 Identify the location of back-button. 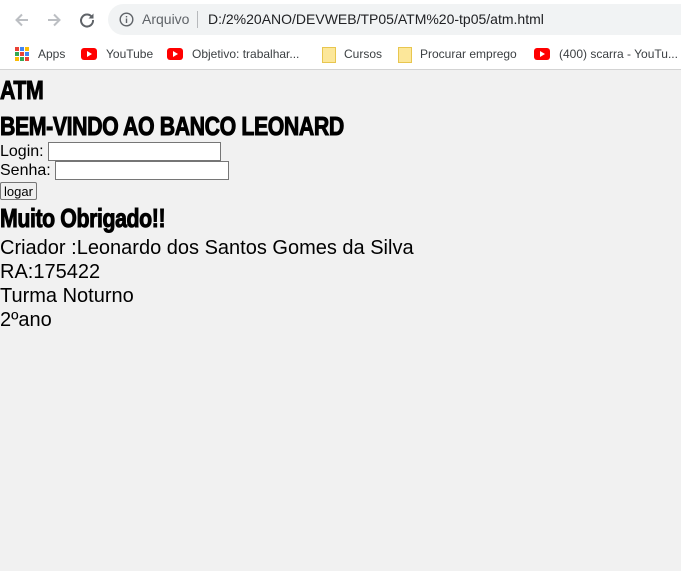
(22, 20).